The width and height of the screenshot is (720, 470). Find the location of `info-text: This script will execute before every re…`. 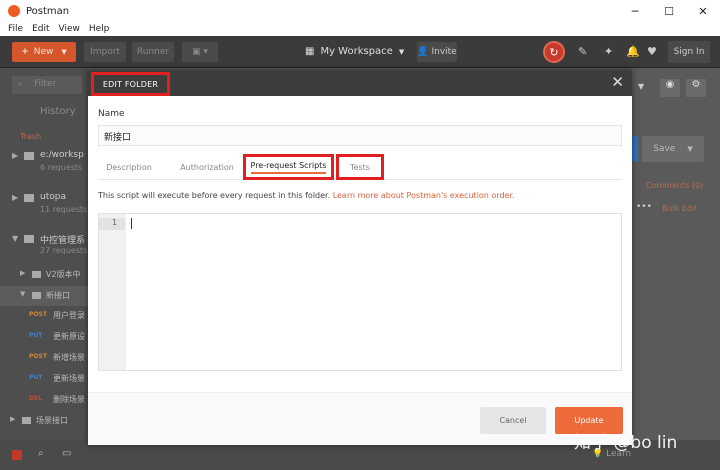

info-text: This script will execute before every re… is located at coordinates (306, 195).